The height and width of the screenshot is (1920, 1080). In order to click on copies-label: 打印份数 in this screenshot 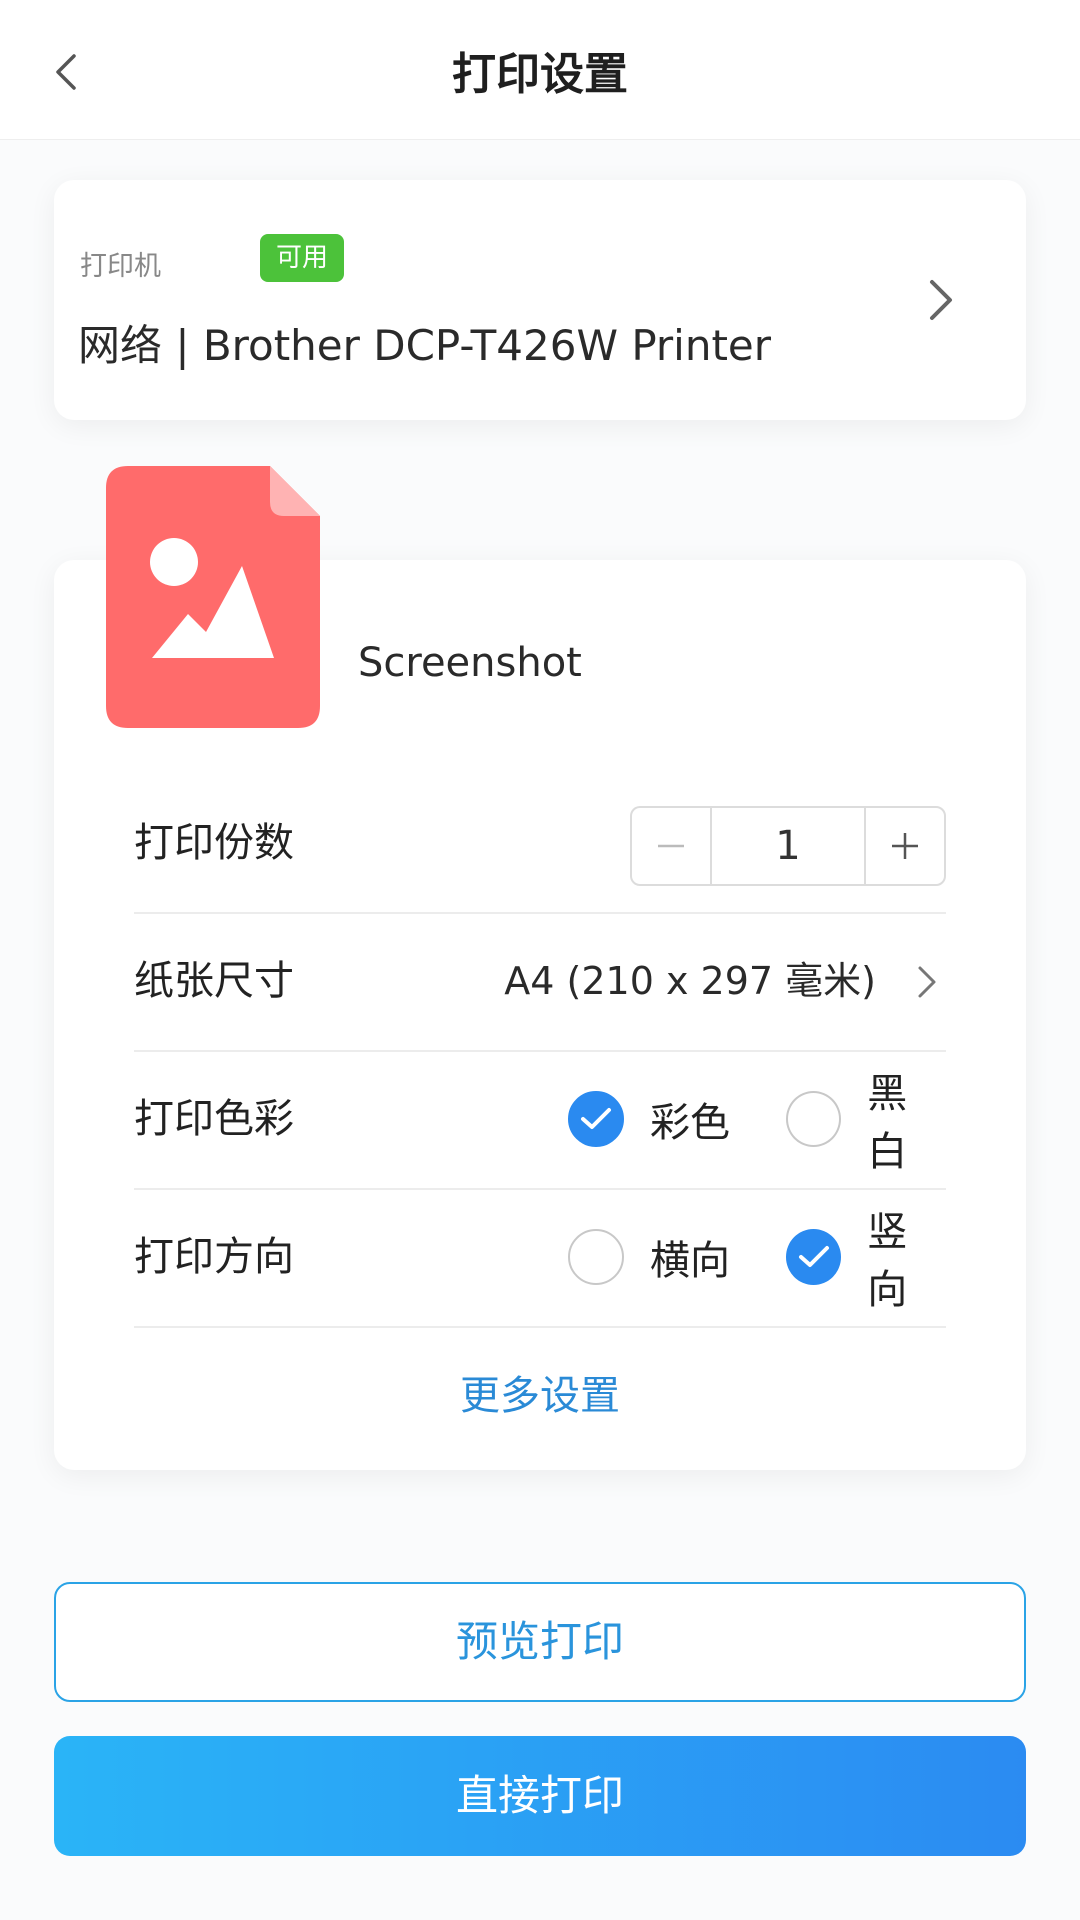, I will do `click(214, 843)`.